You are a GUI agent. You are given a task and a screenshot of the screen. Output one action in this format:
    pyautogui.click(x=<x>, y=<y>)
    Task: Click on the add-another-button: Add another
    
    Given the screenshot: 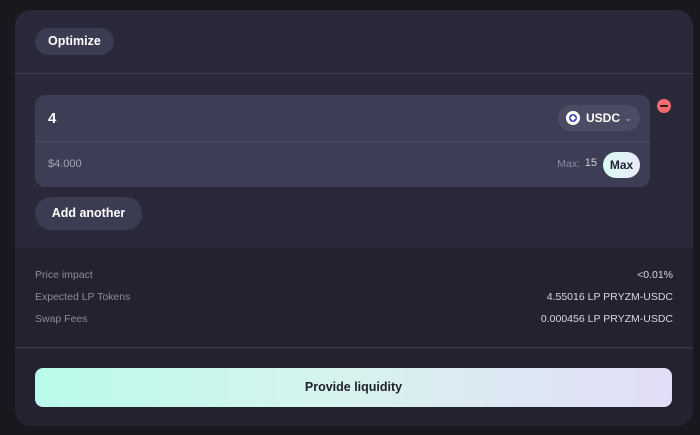 What is the action you would take?
    pyautogui.click(x=88, y=213)
    